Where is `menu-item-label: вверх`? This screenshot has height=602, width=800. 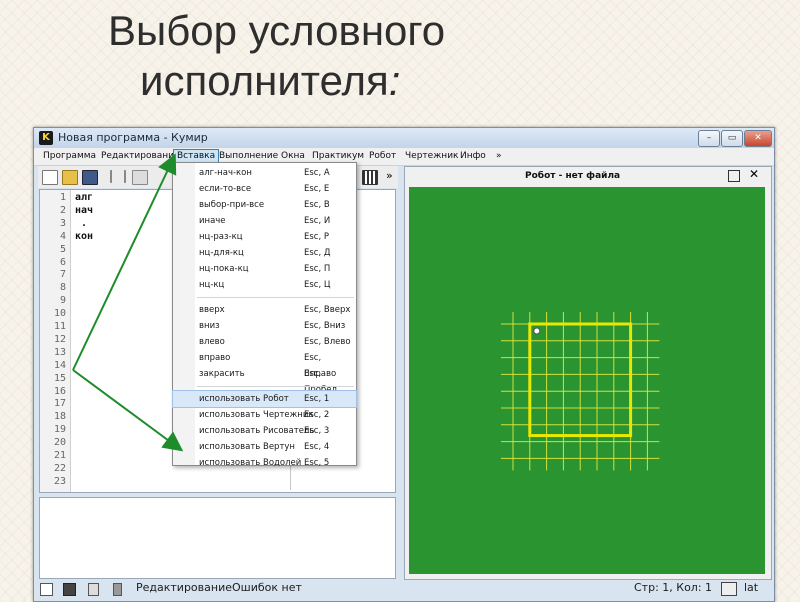 menu-item-label: вверх is located at coordinates (212, 310).